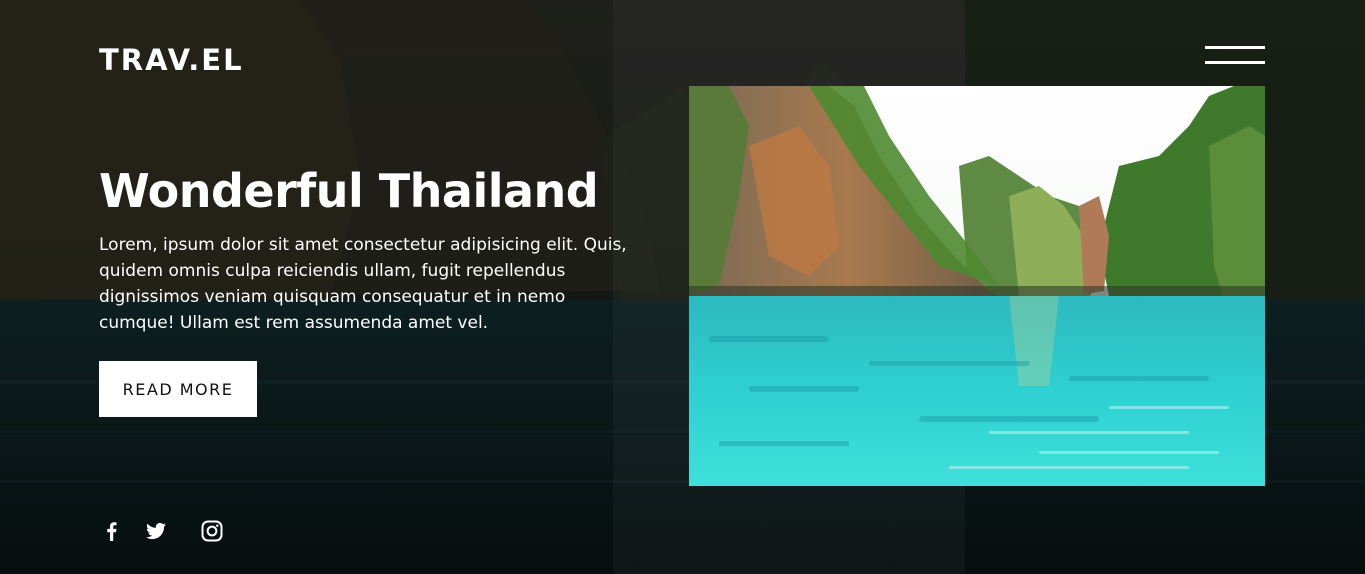 This screenshot has width=1365, height=574. What do you see at coordinates (156, 531) in the screenshot?
I see `twitter-icon` at bounding box center [156, 531].